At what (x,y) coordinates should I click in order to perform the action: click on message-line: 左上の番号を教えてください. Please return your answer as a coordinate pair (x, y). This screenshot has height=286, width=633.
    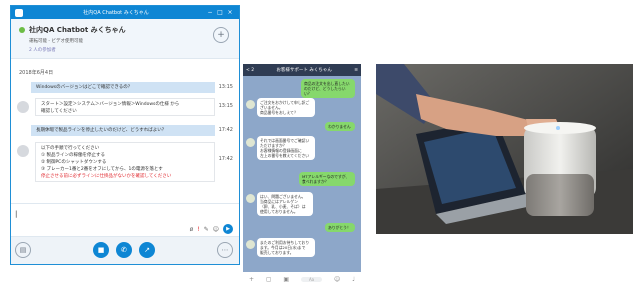
    Looking at the image, I should click on (285, 155).